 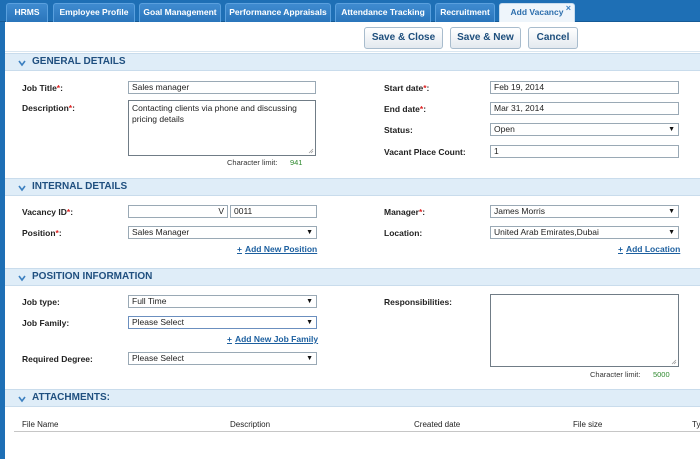 What do you see at coordinates (178, 211) in the screenshot?
I see `vacancy-prefix-input: V` at bounding box center [178, 211].